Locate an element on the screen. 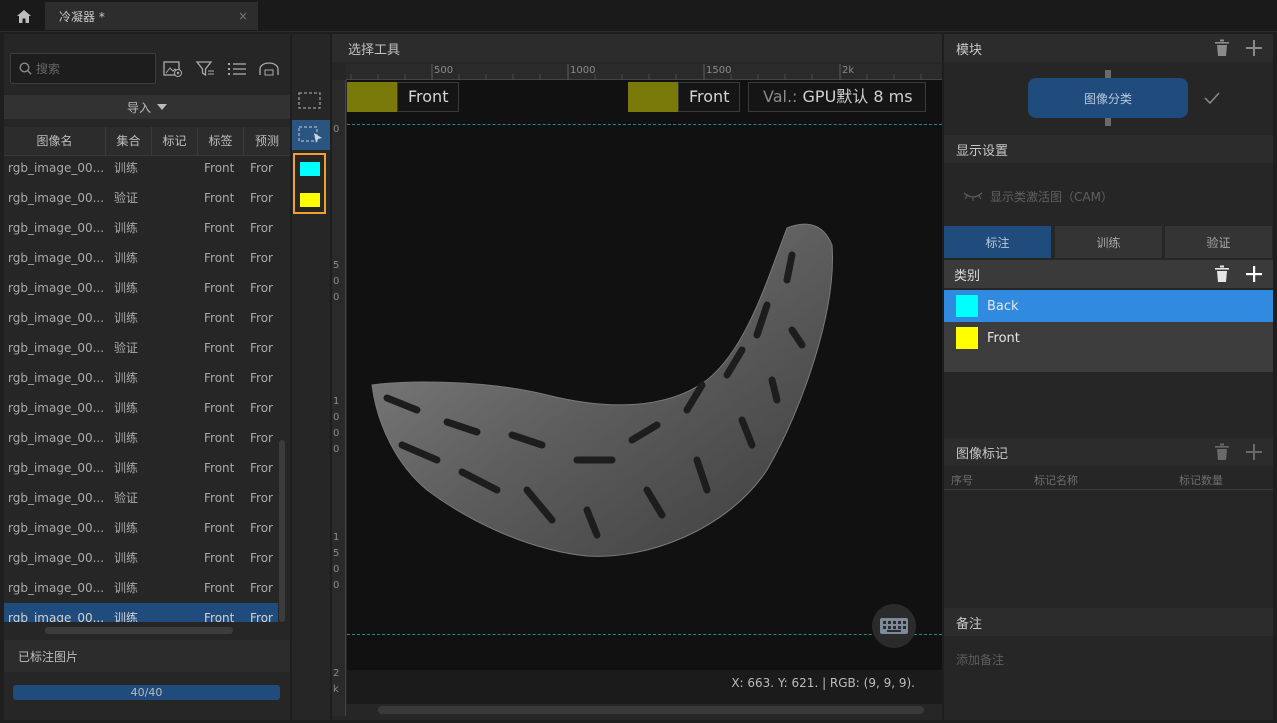 This screenshot has width=1277, height=723. ruler-left-label: k is located at coordinates (336, 689).